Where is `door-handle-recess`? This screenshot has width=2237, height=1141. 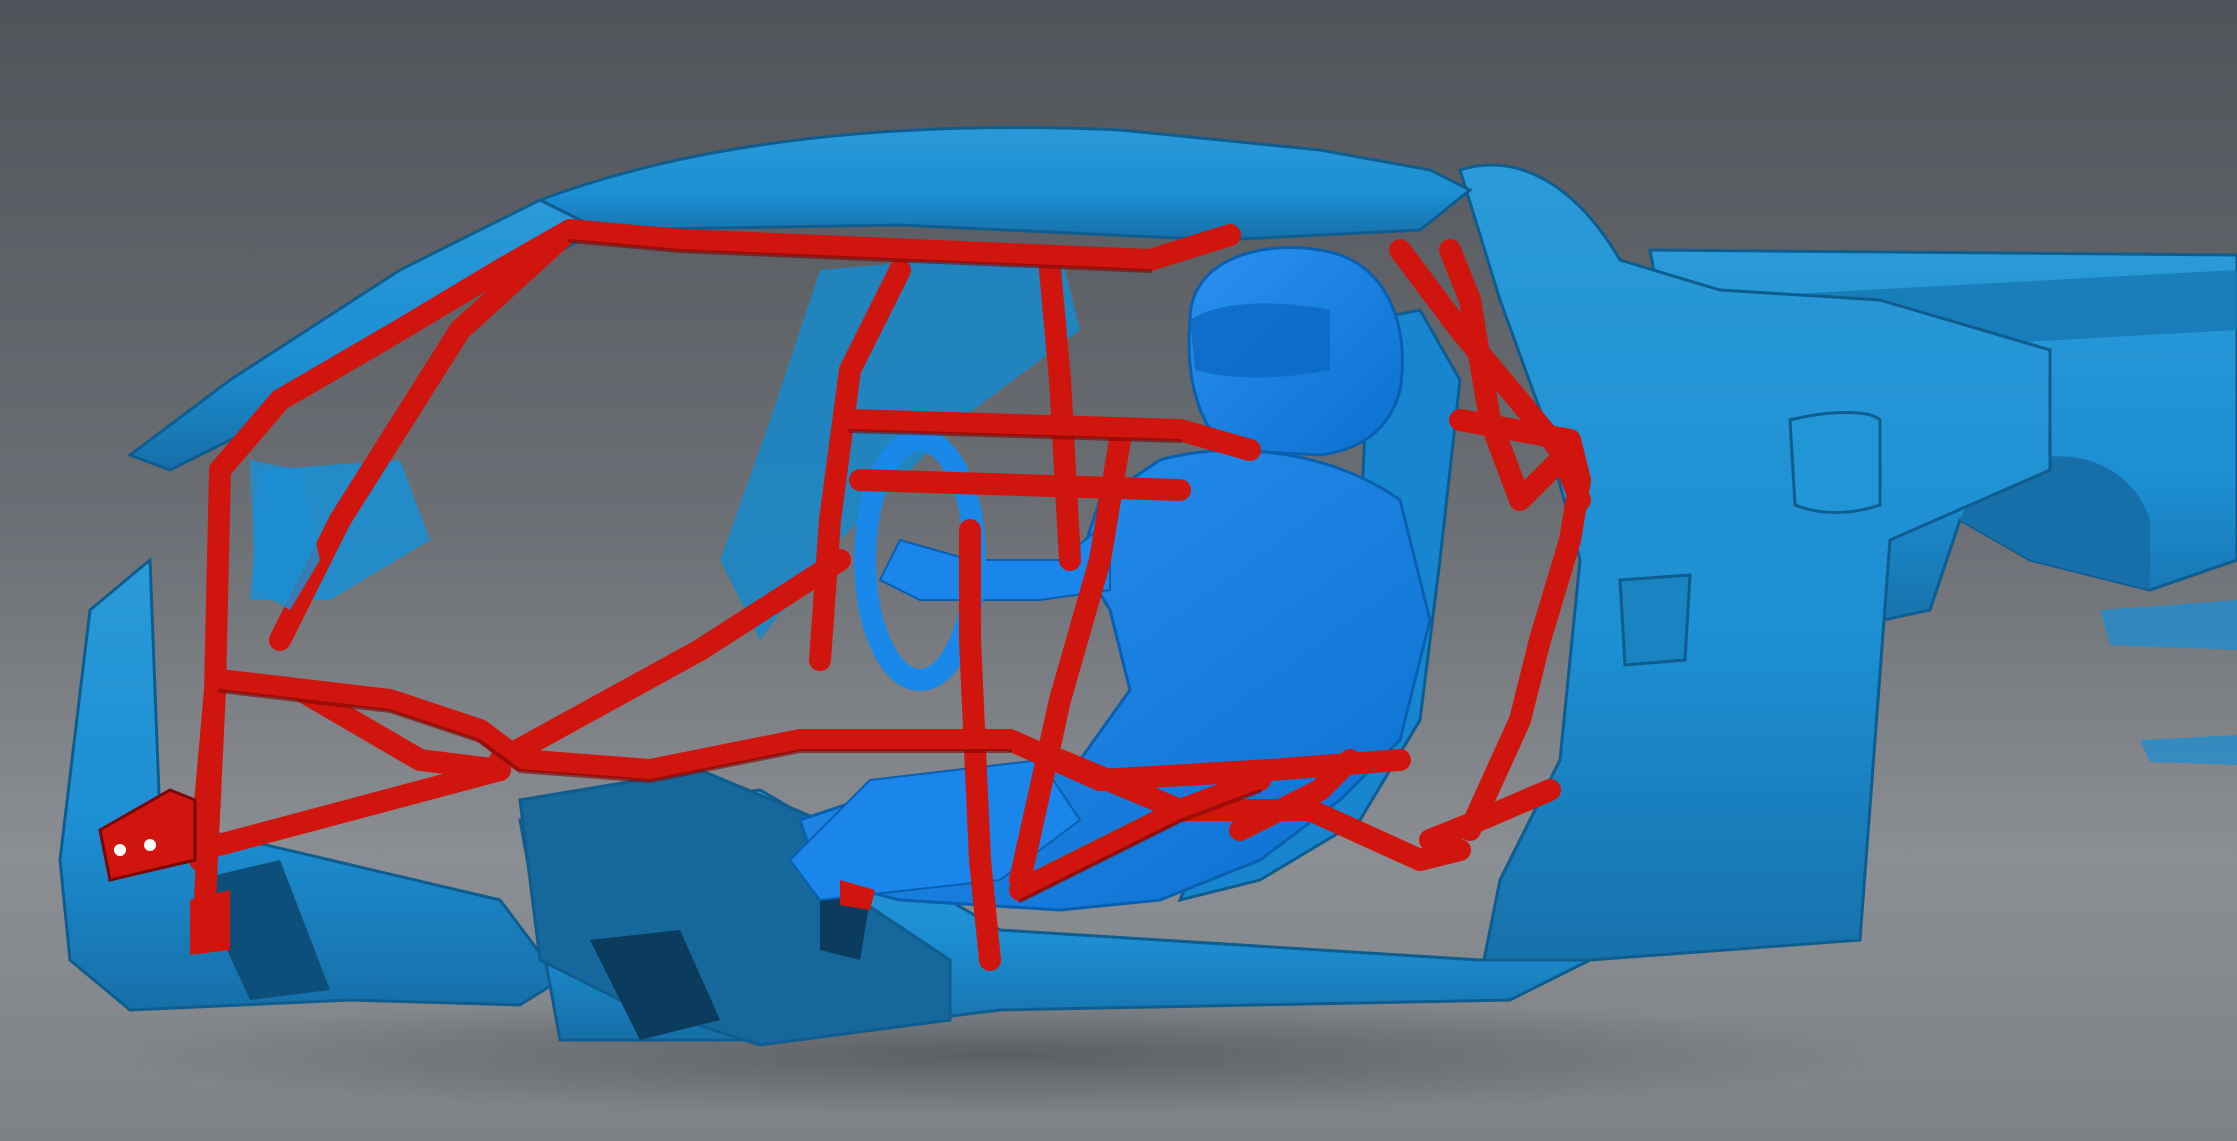 door-handle-recess is located at coordinates (1655, 620).